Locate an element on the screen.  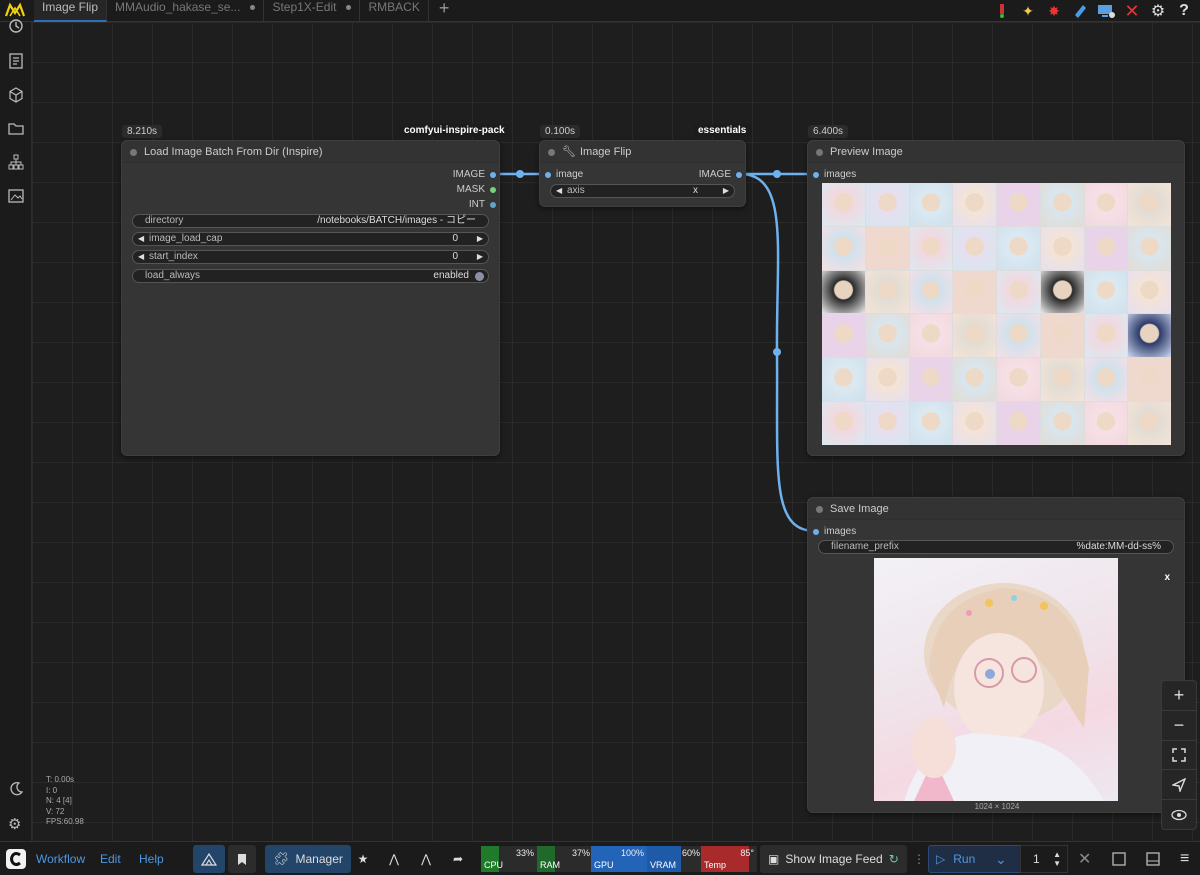
fit-view-button is located at coordinates (1179, 756).